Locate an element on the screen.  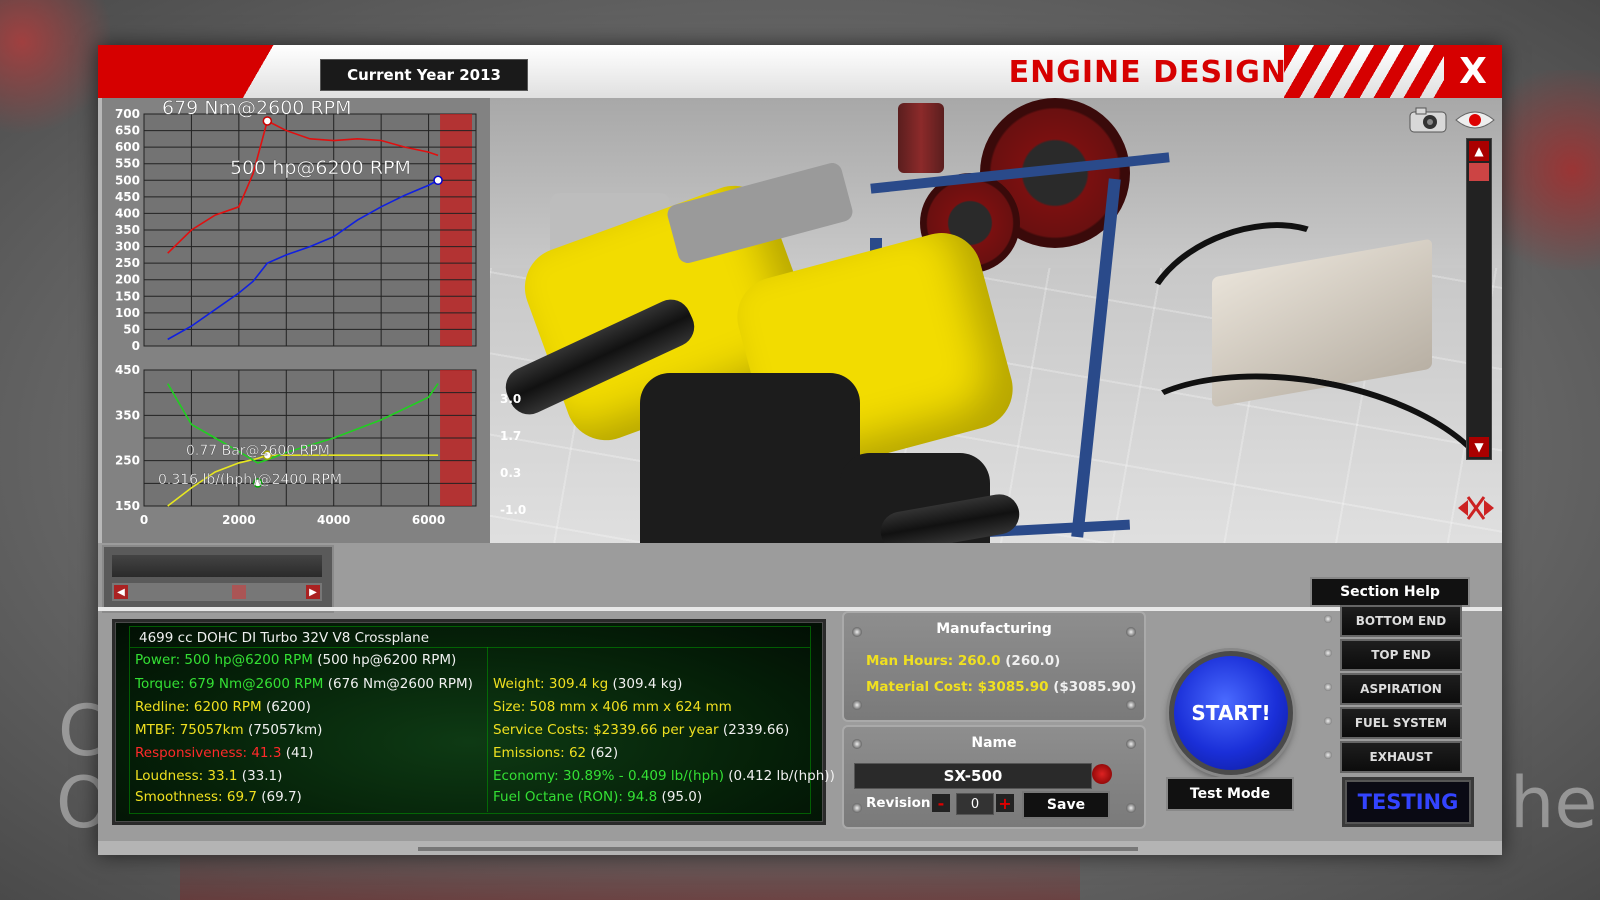
nav-aspiration: ASPIRATION is located at coordinates (1401, 689).